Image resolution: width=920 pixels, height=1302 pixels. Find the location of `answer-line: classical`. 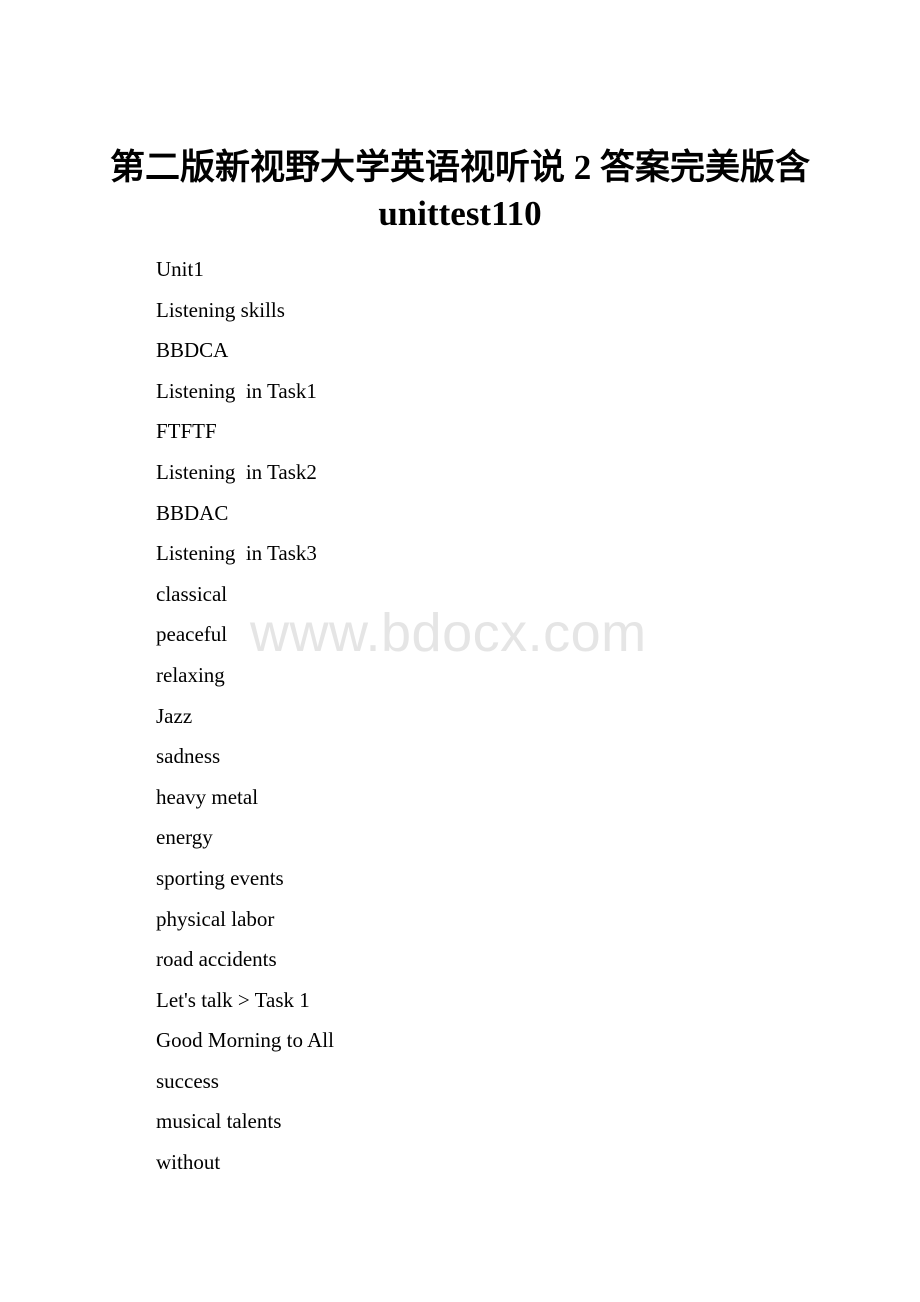

answer-line: classical is located at coordinates (192, 593).